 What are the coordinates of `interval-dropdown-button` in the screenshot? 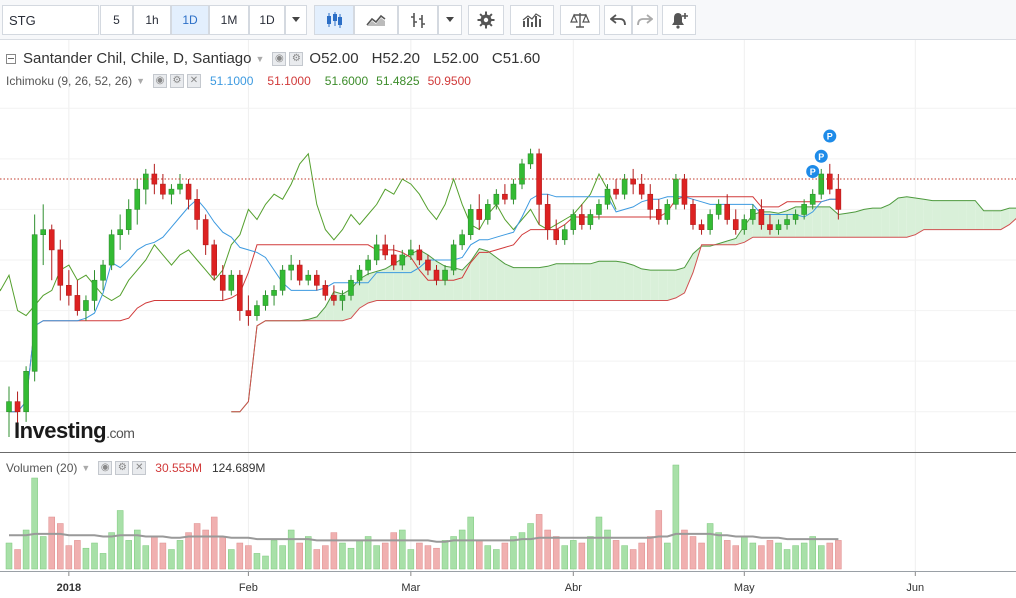 It's located at (296, 20).